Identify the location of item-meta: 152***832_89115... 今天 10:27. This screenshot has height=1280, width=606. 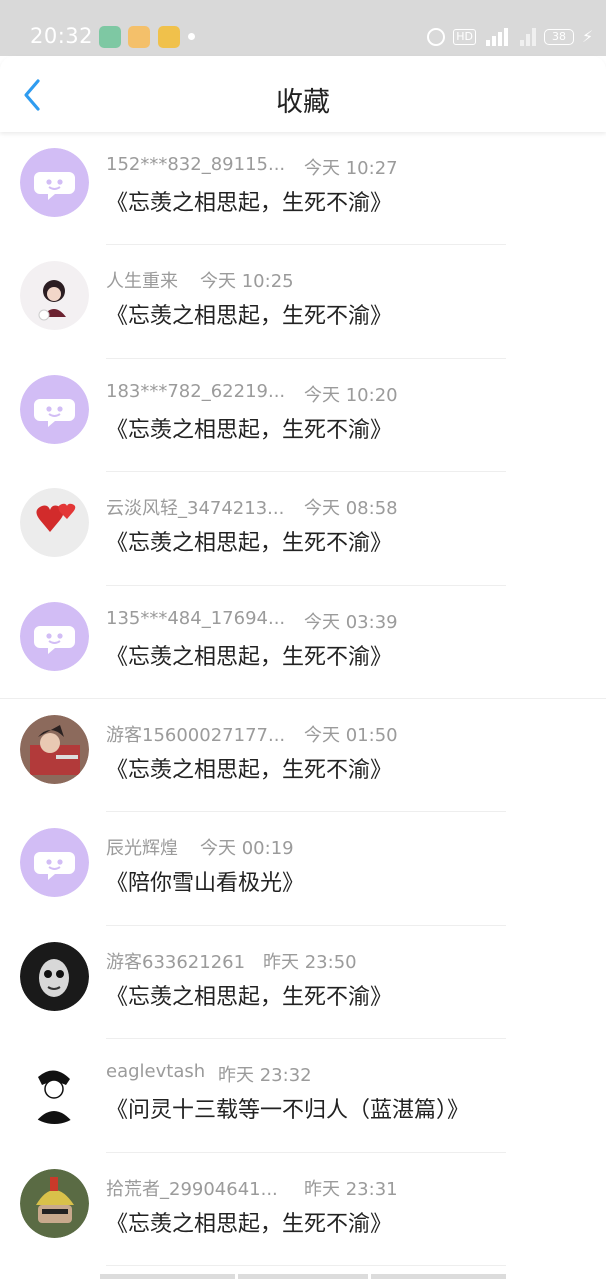
(256, 167).